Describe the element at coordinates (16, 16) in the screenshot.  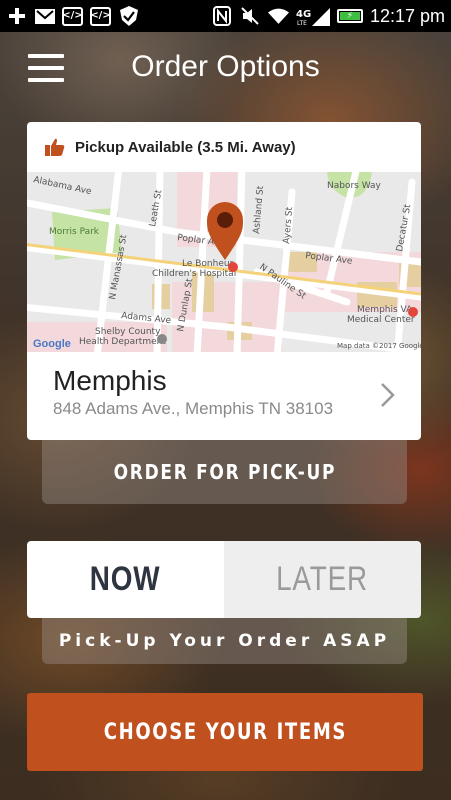
I see `plus-icon` at that location.